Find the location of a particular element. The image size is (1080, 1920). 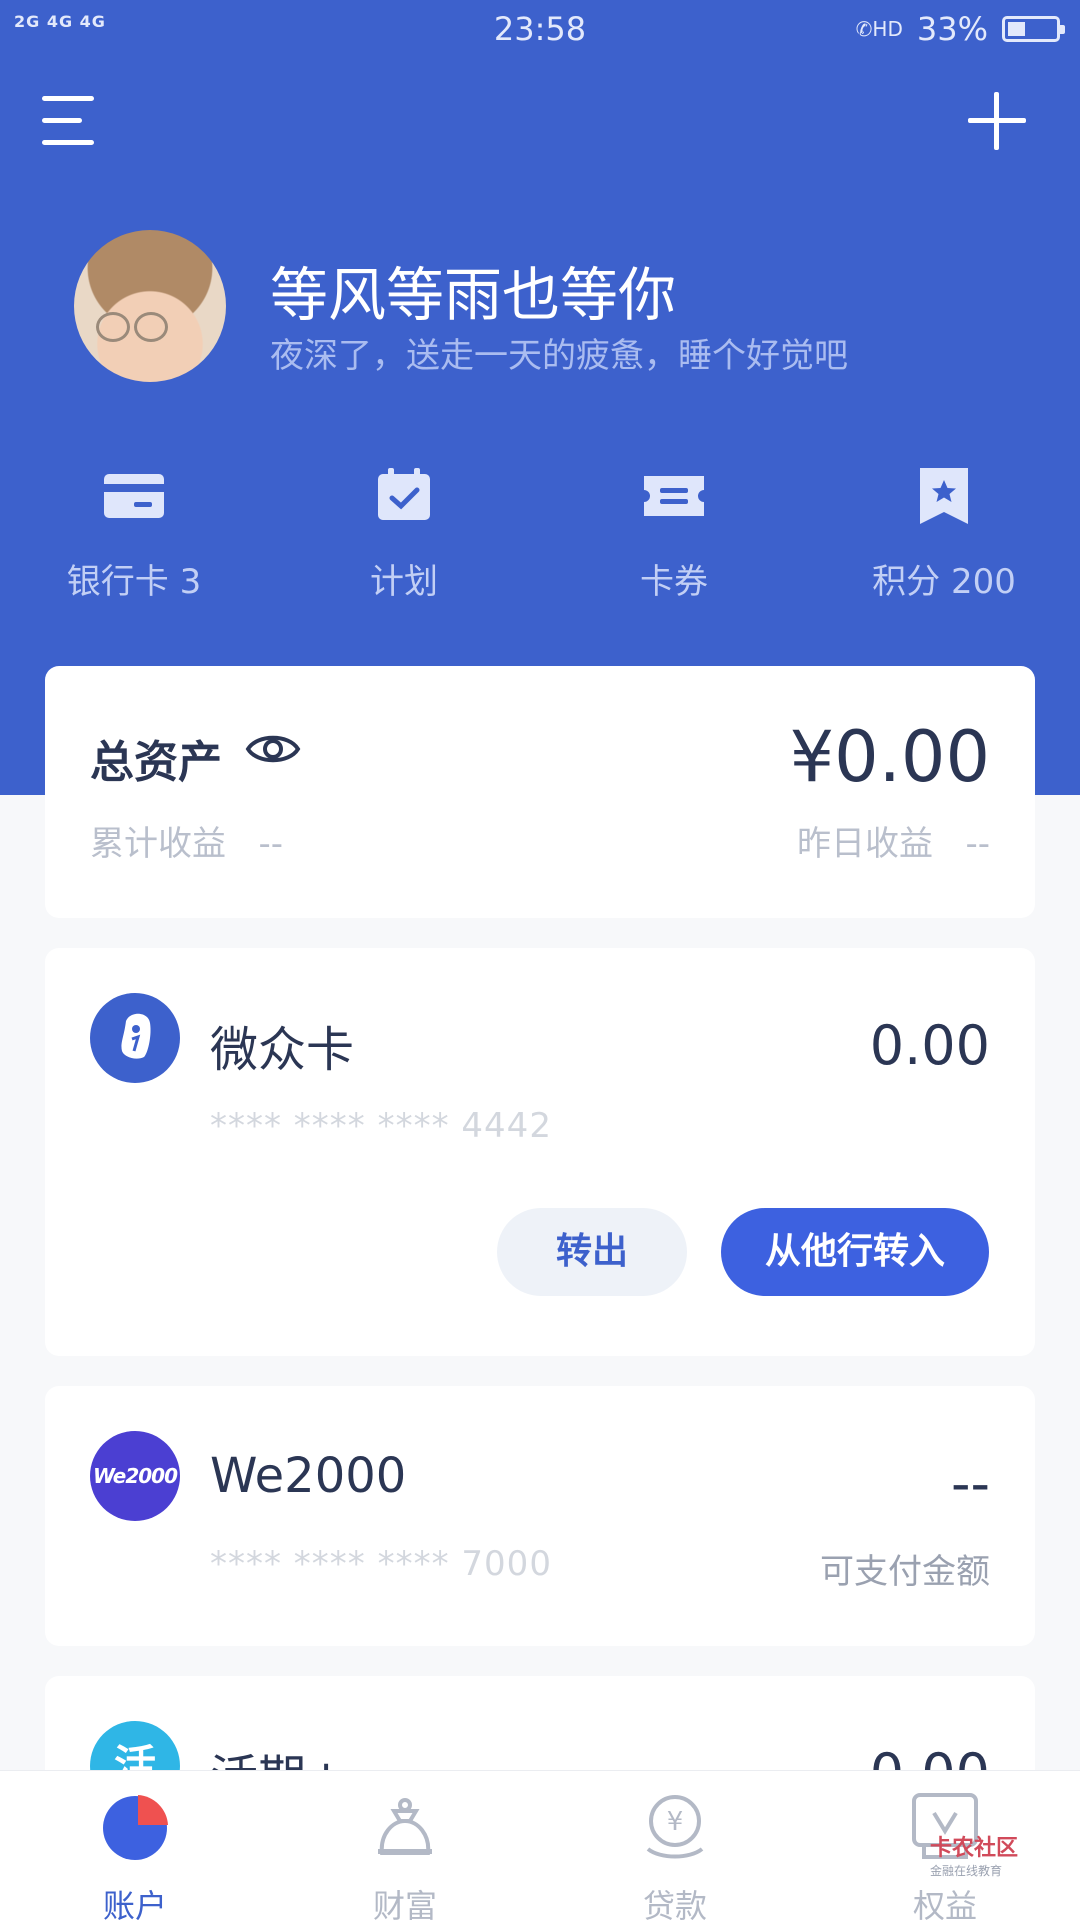

cumulative-earnings: 累计收益 -- is located at coordinates (186, 844).